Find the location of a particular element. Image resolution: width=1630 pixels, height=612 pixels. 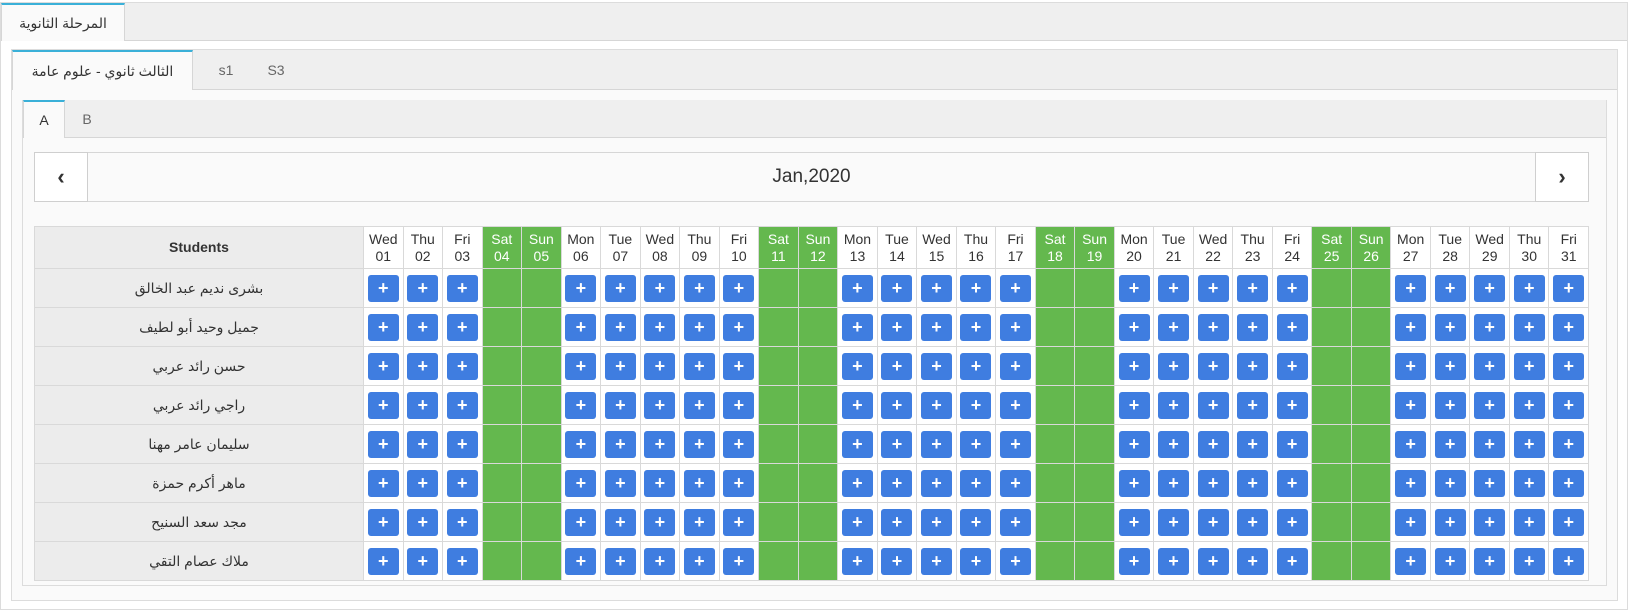

tab-class-3rd-secondary: الثالث ثانوي - علوم عامة is located at coordinates (102, 70).